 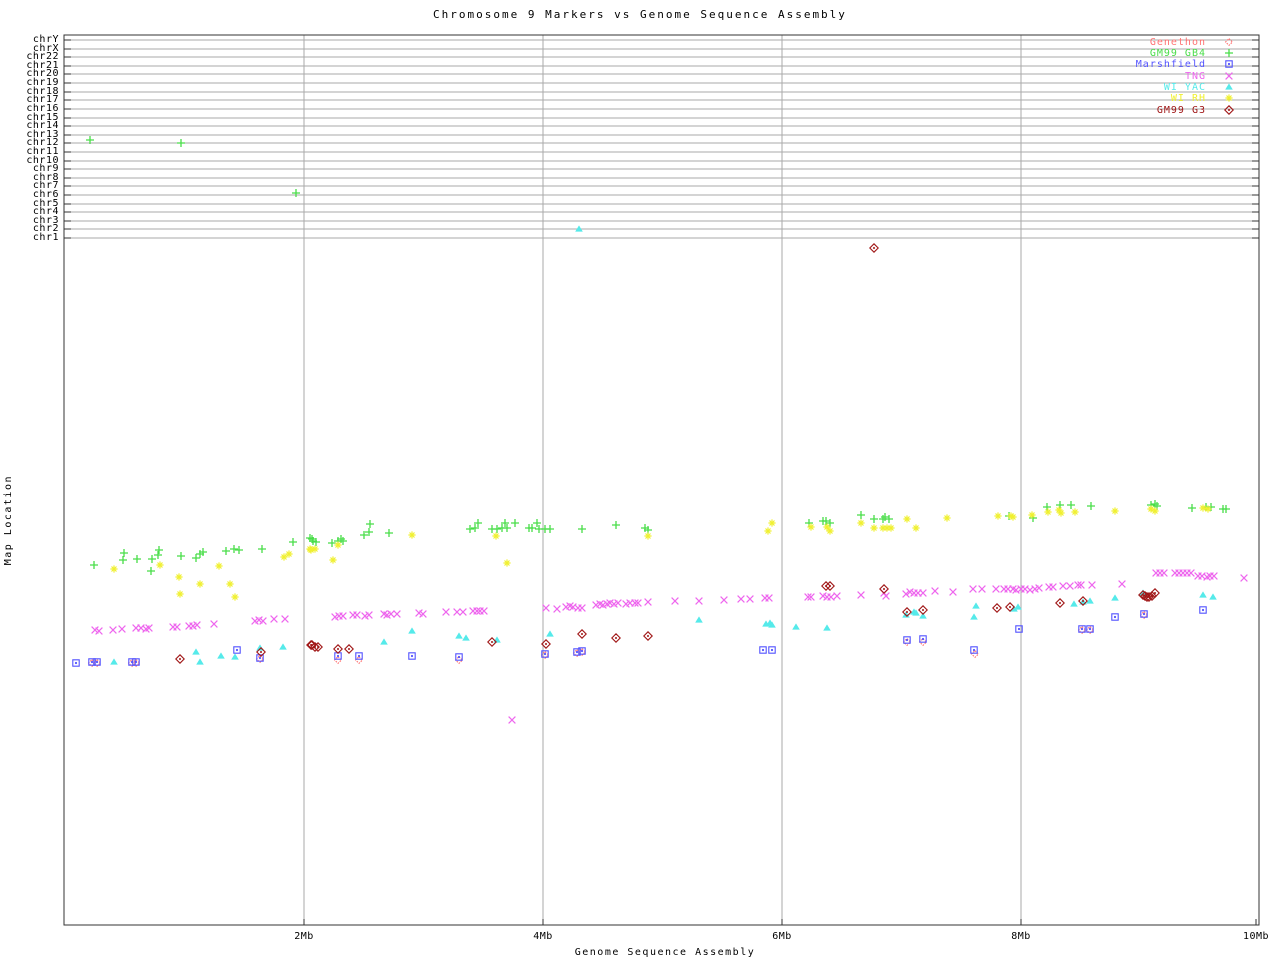 I want to click on legend-label-wi-yac: WI YAC, so click(x=1184, y=87).